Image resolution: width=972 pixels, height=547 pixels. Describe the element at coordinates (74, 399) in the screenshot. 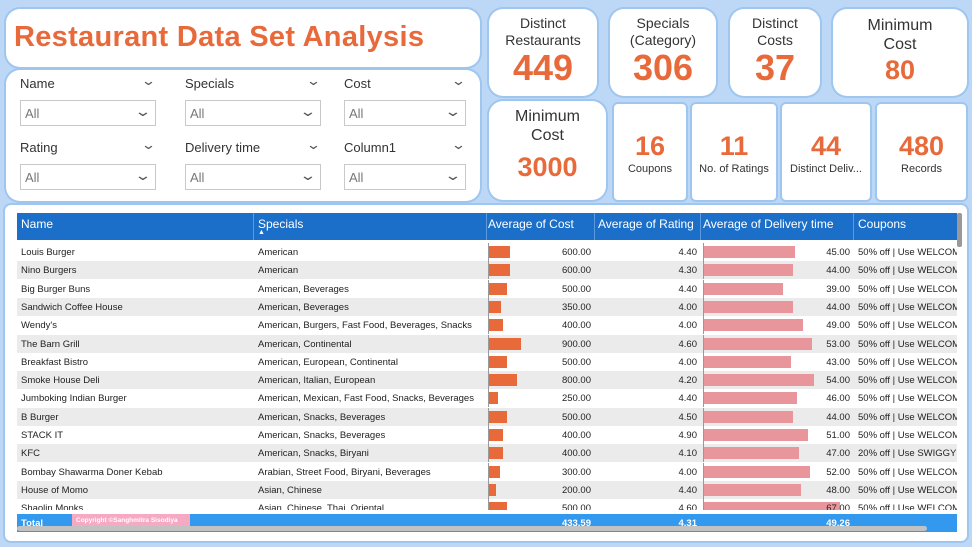

I see `cell-name: Jumboking Indian Burger` at that location.